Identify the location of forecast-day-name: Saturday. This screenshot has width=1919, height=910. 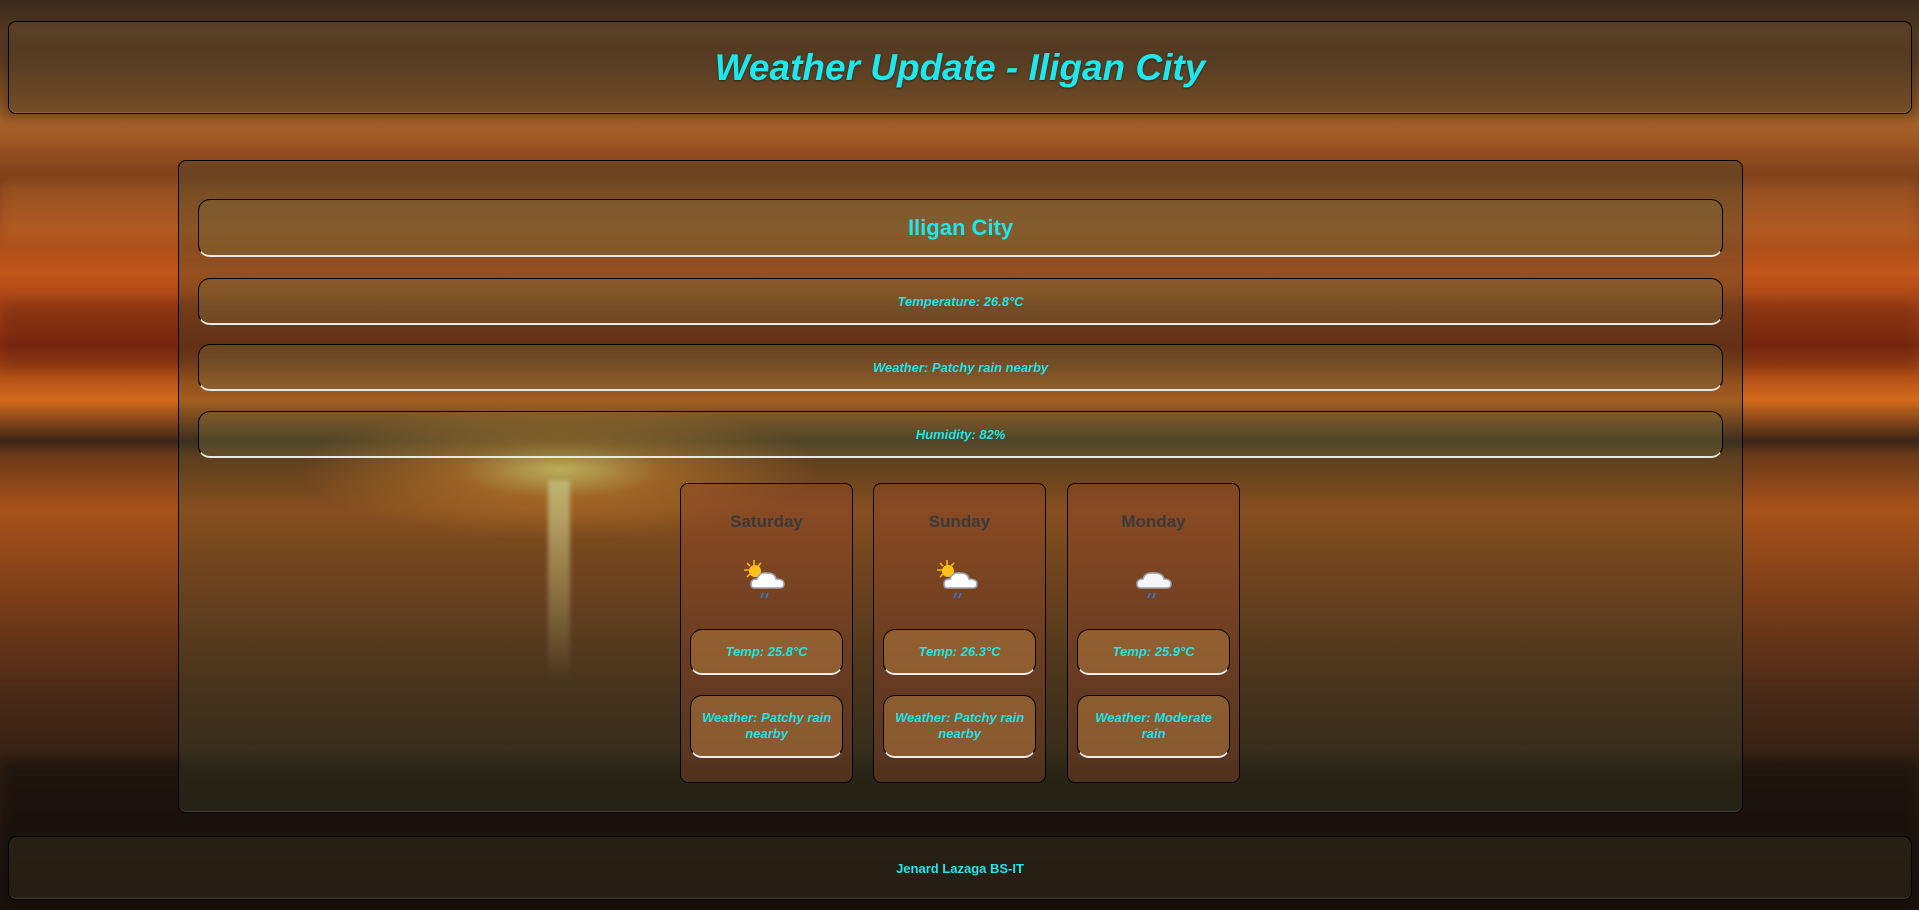
(766, 521).